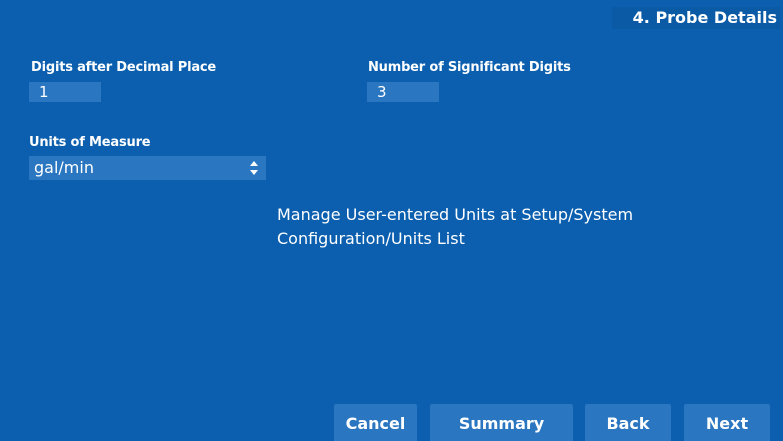 The width and height of the screenshot is (783, 441). I want to click on units-of-measure-select: gal/min, so click(147, 168).